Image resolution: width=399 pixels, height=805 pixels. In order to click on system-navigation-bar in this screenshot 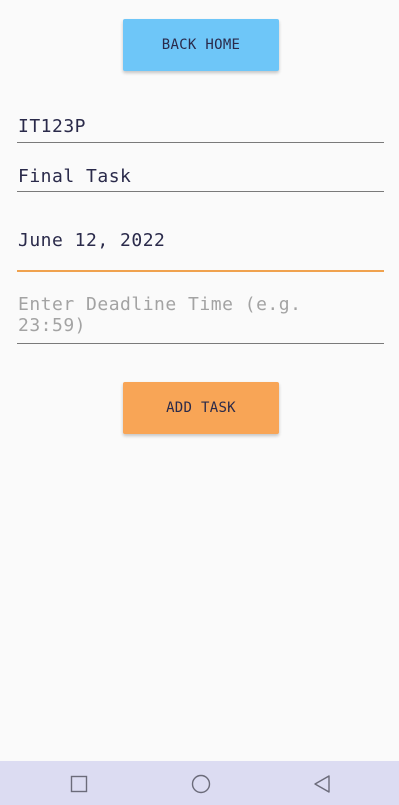, I will do `click(199, 783)`.